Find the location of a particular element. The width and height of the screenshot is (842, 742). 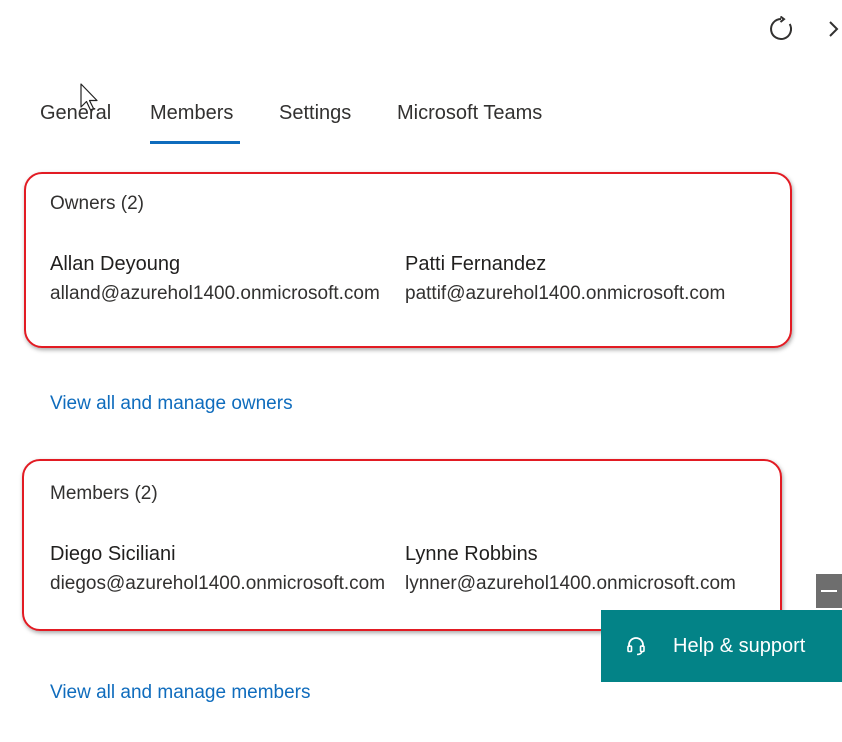

manage-members-link: View all and manage members is located at coordinates (180, 693).